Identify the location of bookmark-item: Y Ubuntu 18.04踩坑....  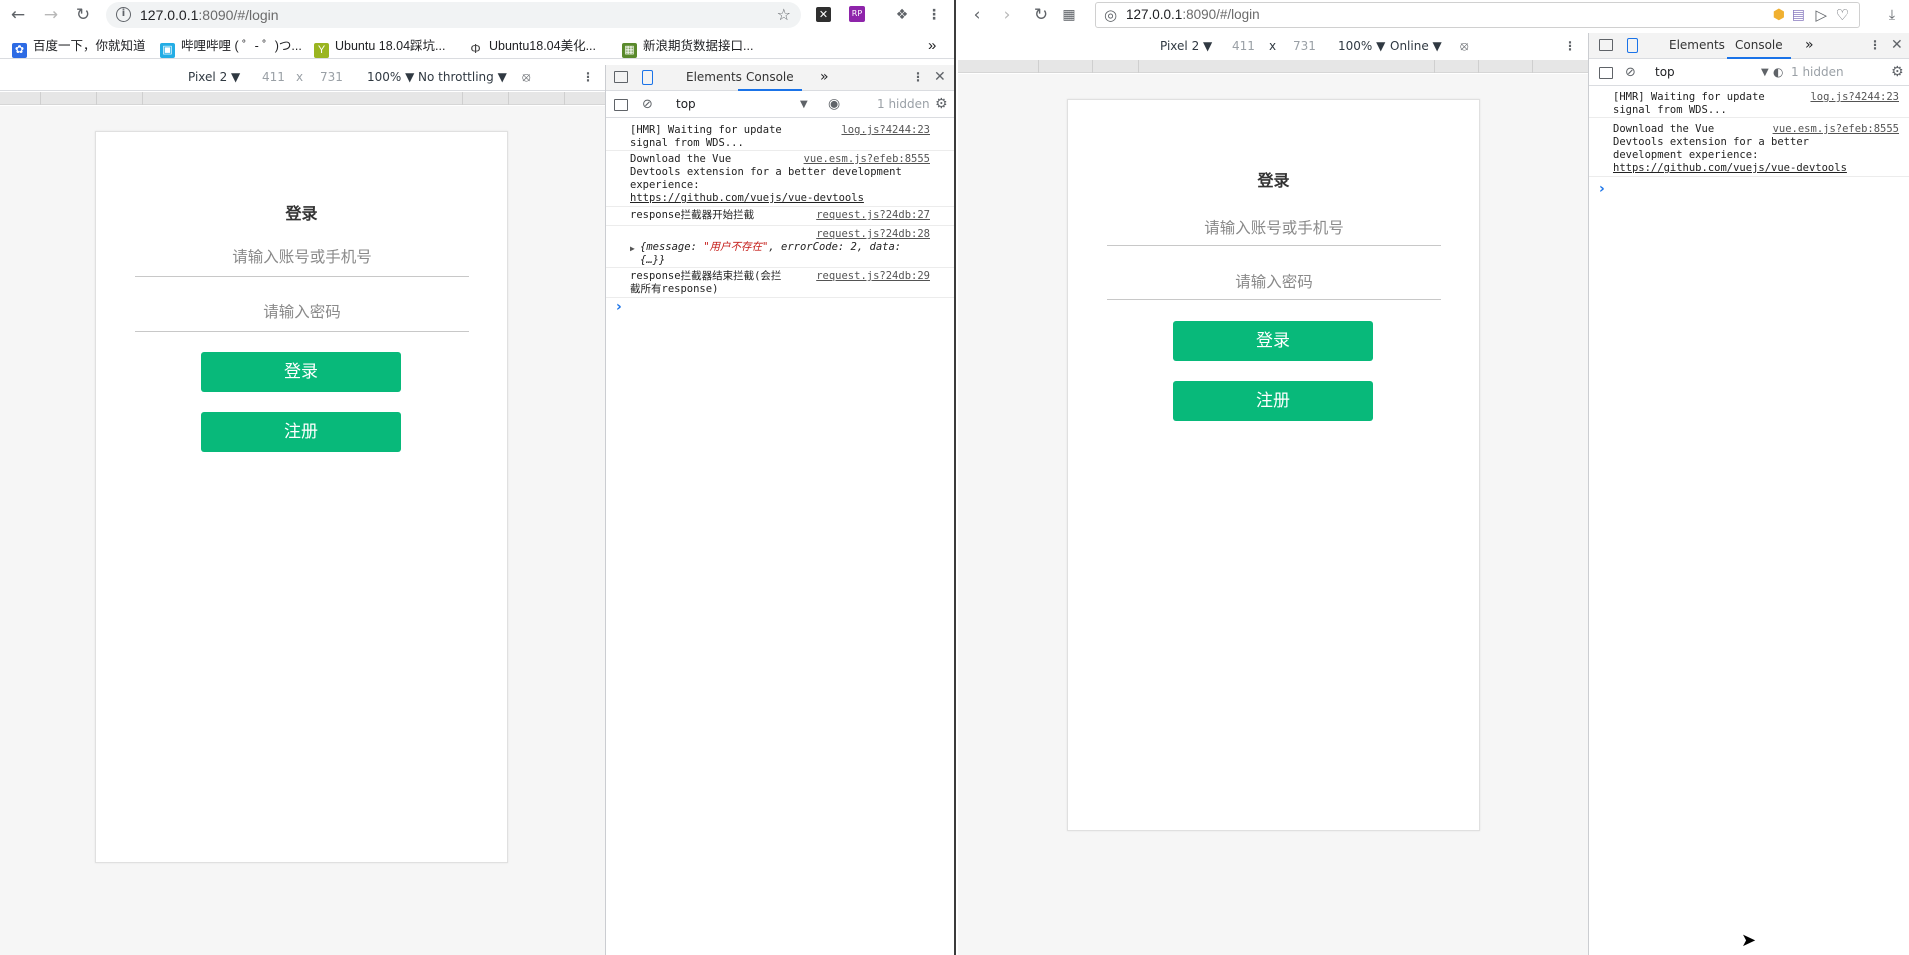
(379, 47).